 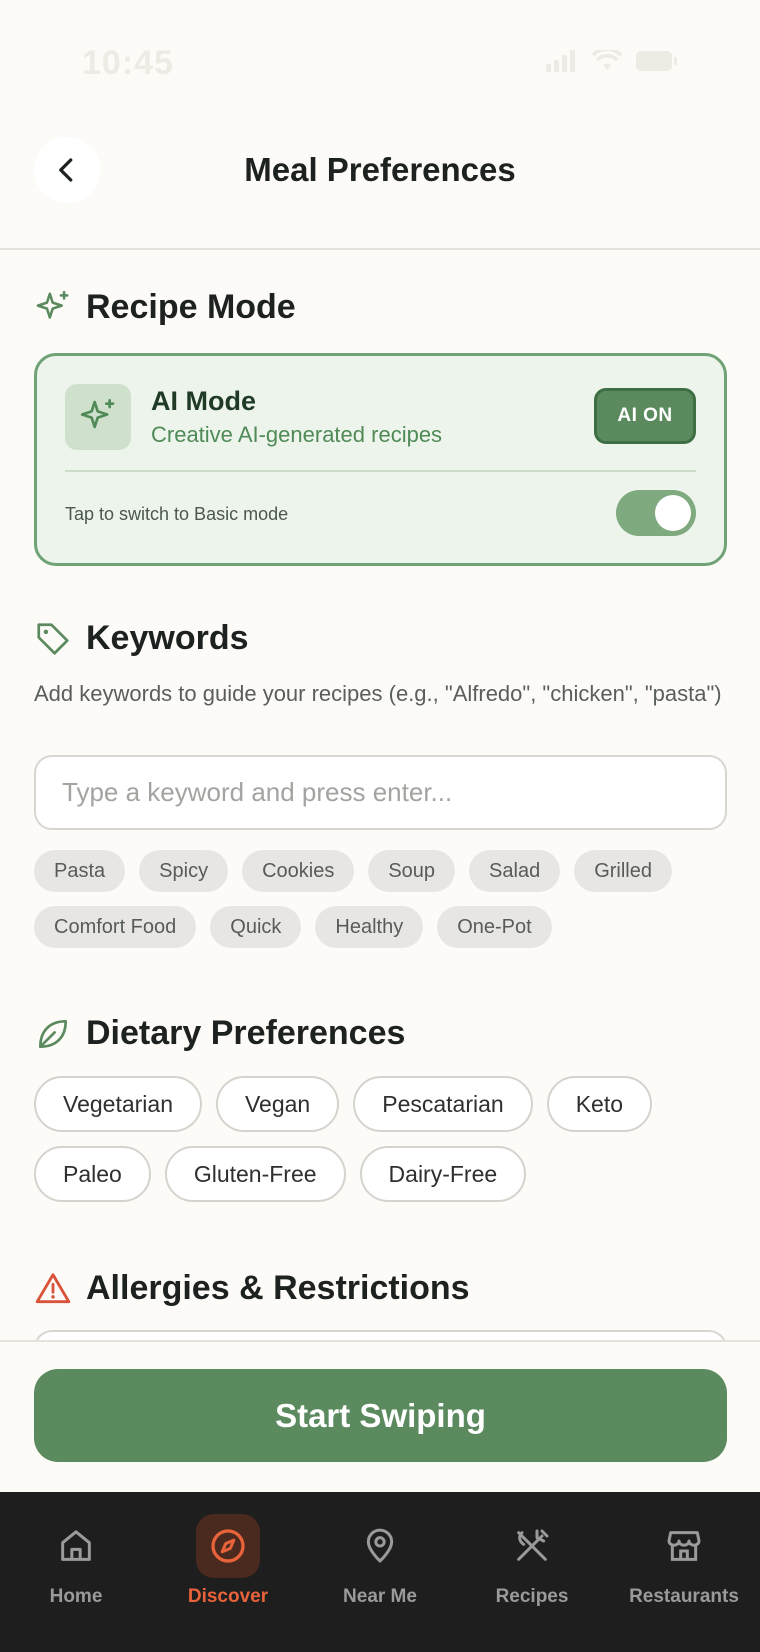 What do you see at coordinates (343, 1104) in the screenshot?
I see `dietary-options-row-1: Vegetarian Vegan Pescatarian Keto` at bounding box center [343, 1104].